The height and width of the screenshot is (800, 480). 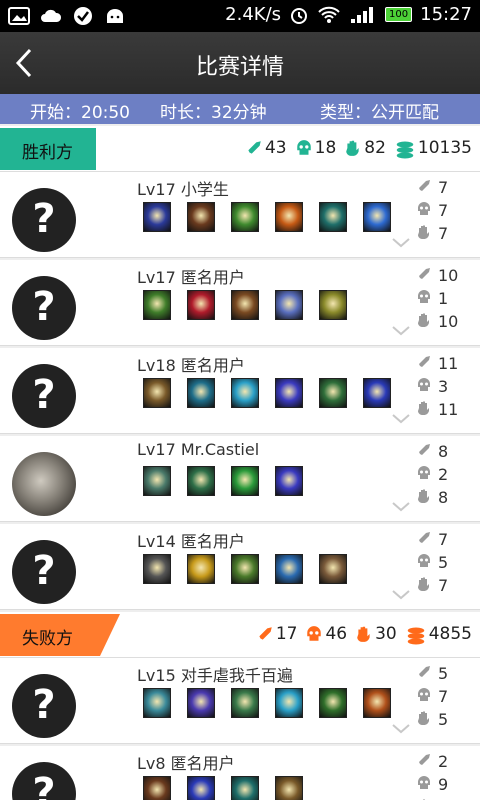 I want to click on player-row: Lv17 Mr.Castiel 8 2 8, so click(x=240, y=479).